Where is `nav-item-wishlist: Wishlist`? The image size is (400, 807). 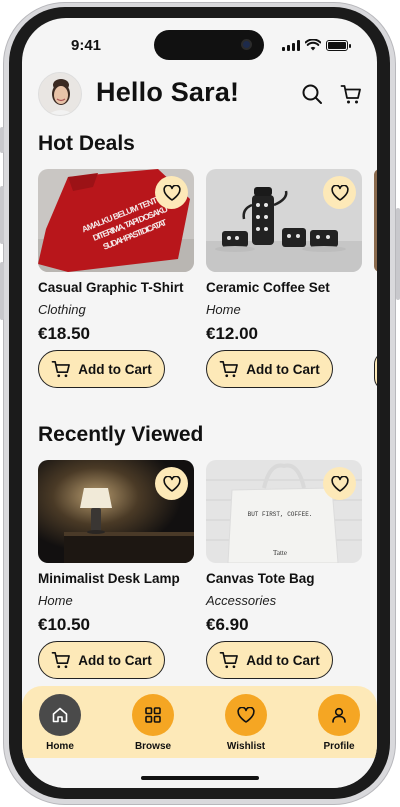 nav-item-wishlist: Wishlist is located at coordinates (246, 723).